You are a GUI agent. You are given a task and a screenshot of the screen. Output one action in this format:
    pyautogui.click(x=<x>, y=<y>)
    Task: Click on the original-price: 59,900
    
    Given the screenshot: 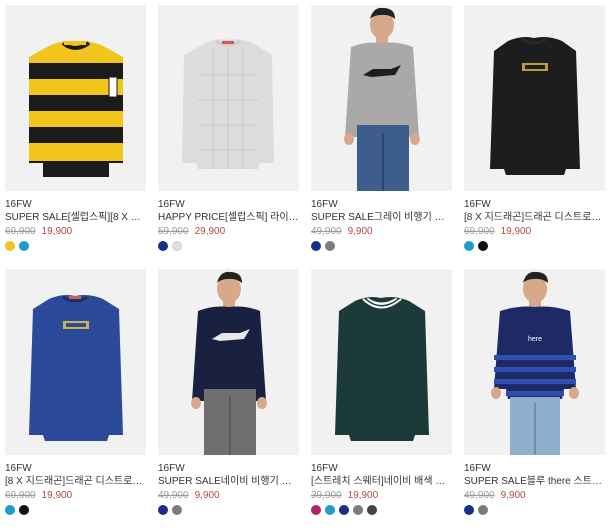 What is the action you would take?
    pyautogui.click(x=173, y=231)
    